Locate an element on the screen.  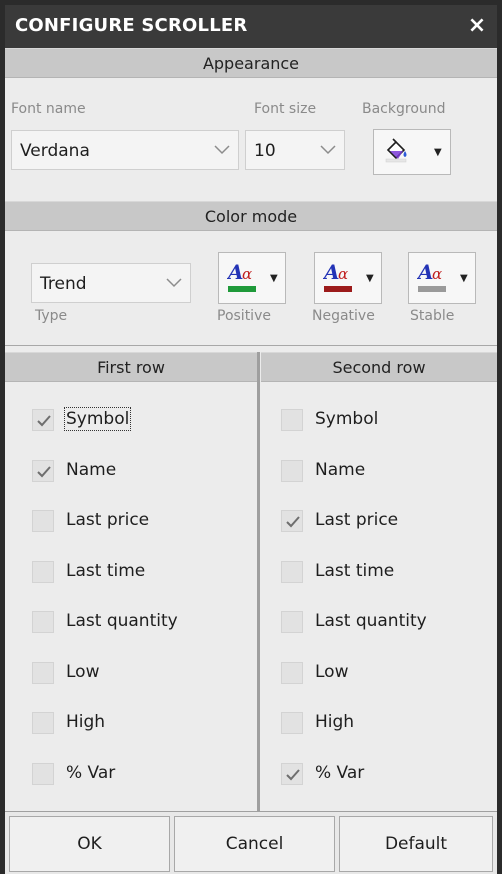
second-row-checkbox-row: Low is located at coordinates (386, 674).